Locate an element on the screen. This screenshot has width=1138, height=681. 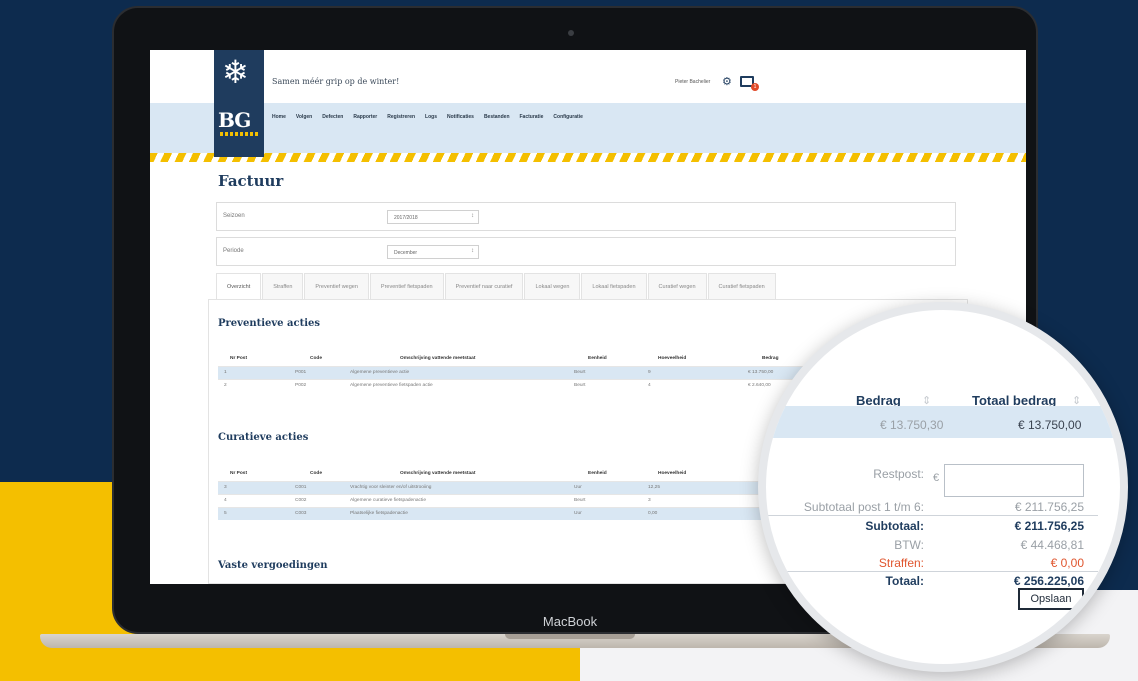
app-logo: ❄ BG is located at coordinates (239, 103).